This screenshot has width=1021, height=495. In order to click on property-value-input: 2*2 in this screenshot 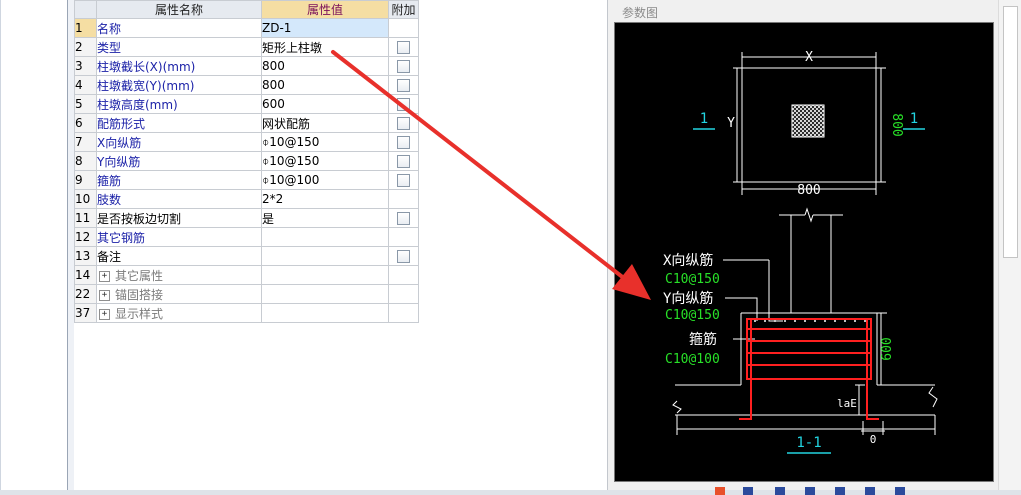, I will do `click(325, 199)`.